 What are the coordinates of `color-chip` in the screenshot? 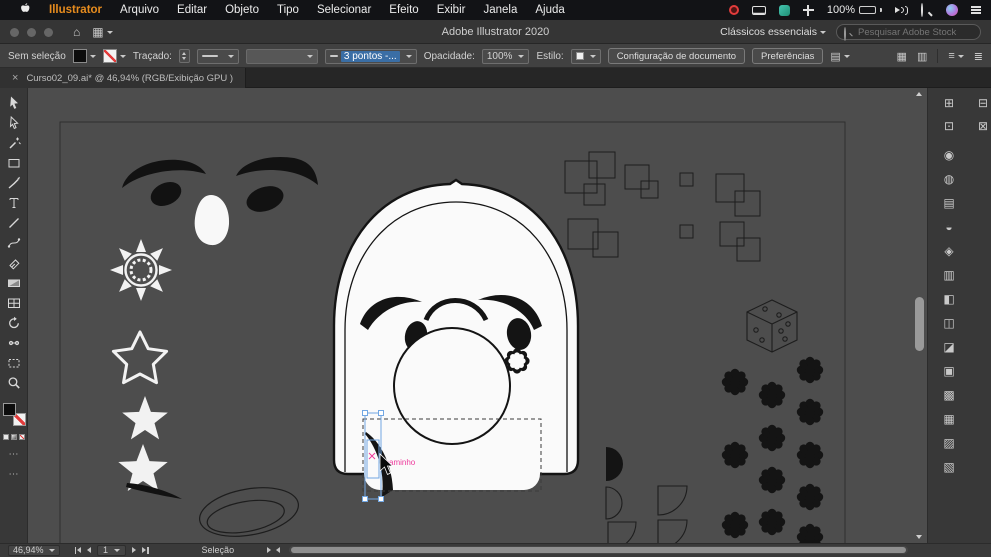 It's located at (6, 437).